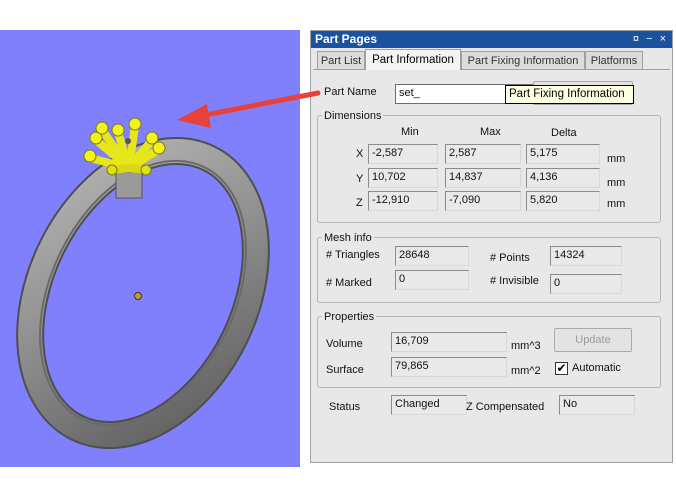 Image resolution: width=676 pixels, height=500 pixels. I want to click on dim-x-min: -2,587, so click(403, 154).